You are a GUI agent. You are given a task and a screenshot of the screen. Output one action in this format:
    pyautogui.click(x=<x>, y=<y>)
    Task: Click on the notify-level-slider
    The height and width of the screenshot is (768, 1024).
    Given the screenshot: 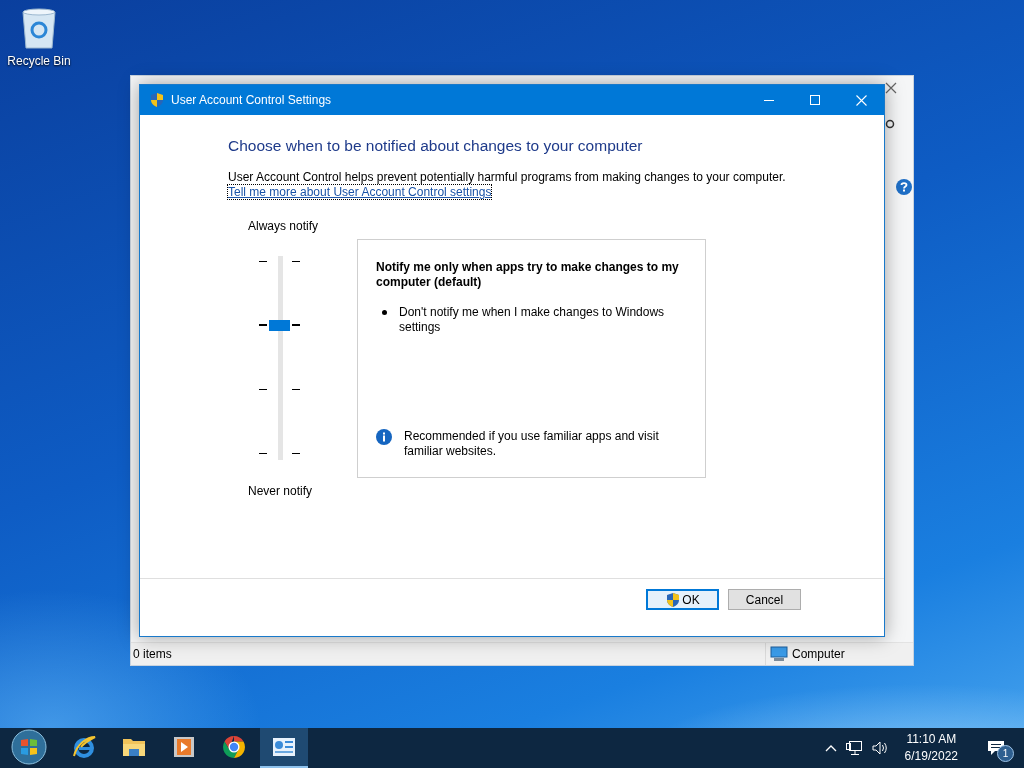 What is the action you would take?
    pyautogui.click(x=280, y=358)
    